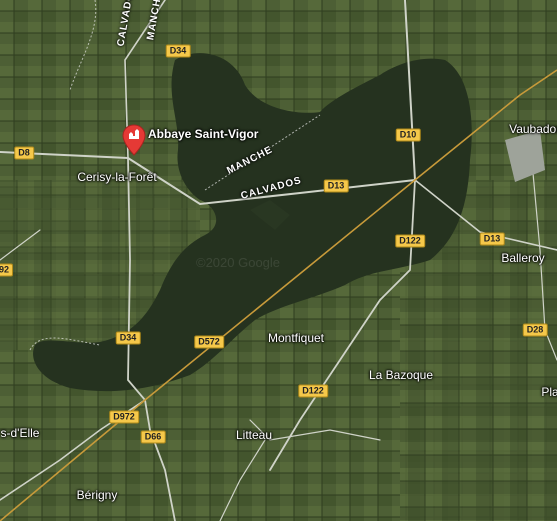 The height and width of the screenshot is (521, 557). I want to click on place-label-pla: Pla, so click(549, 392).